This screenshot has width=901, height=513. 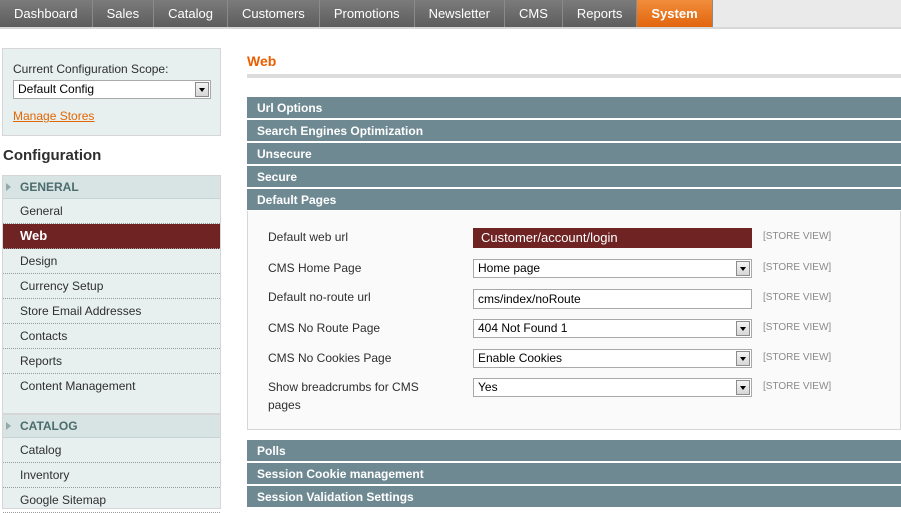 I want to click on sidebar-item-content-management: Content Management, so click(x=111, y=386).